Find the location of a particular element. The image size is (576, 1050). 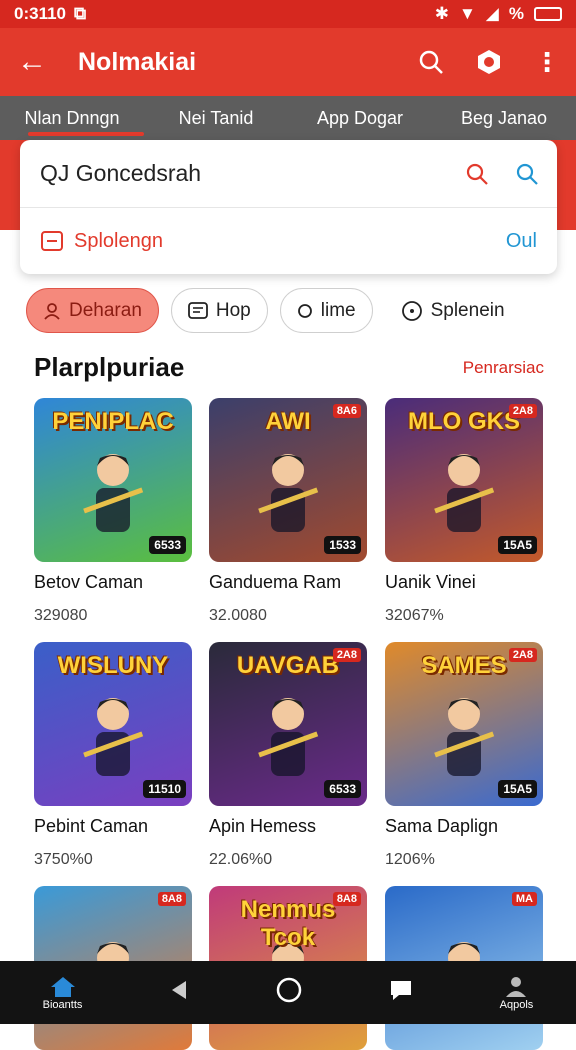

game-name: Betov Caman is located at coordinates (89, 582).